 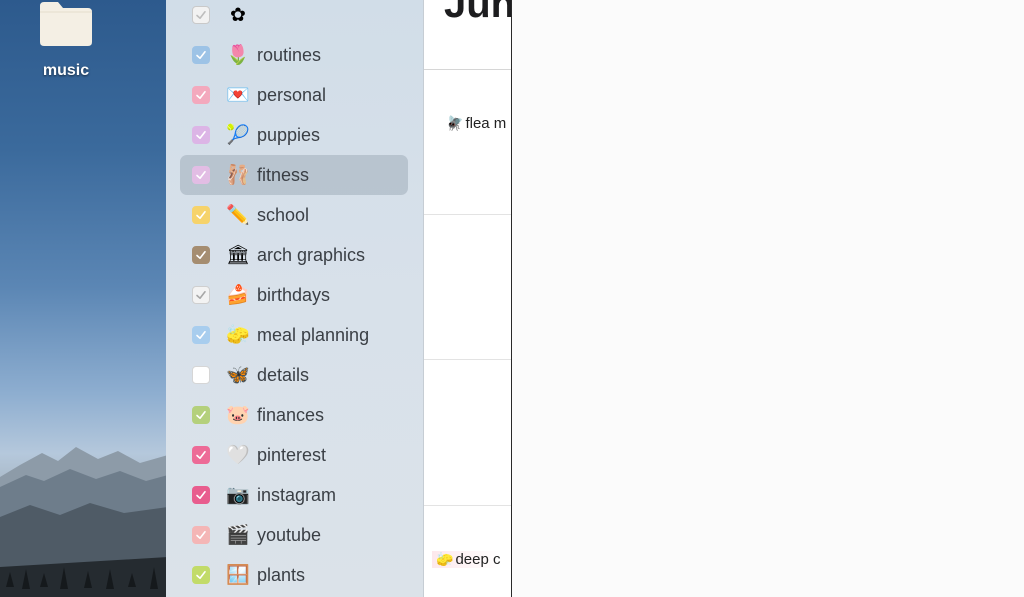 I want to click on calendar-label: puppies, so click(x=289, y=134).